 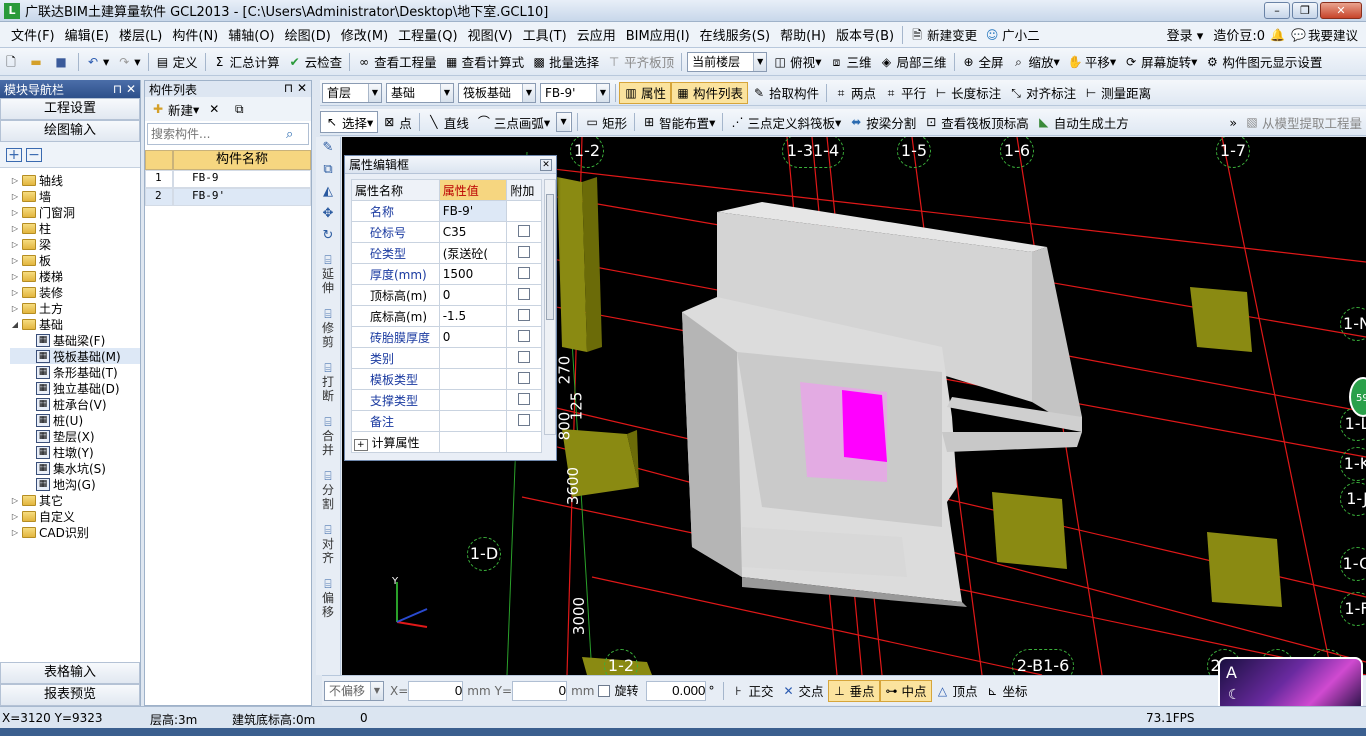 What do you see at coordinates (564, 122) in the screenshot?
I see `arc-option-select: ▼` at bounding box center [564, 122].